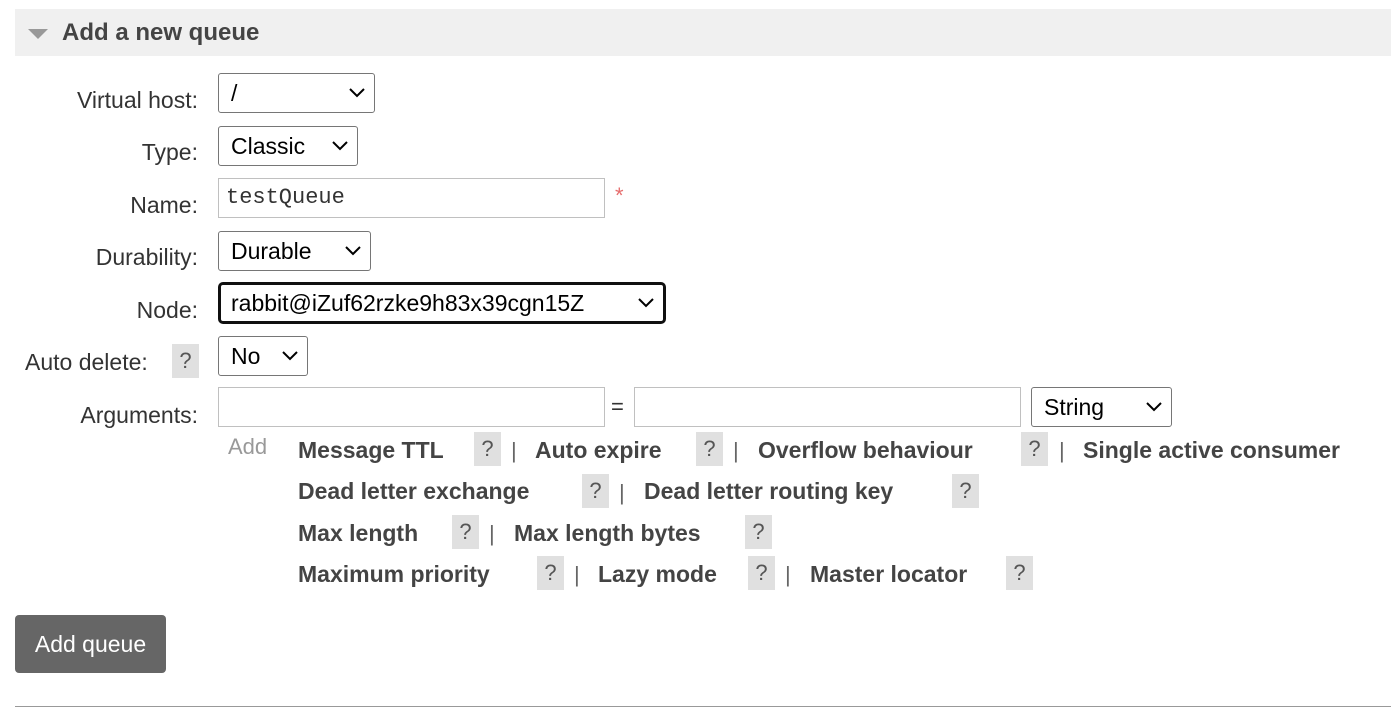 This screenshot has height=708, width=1391. What do you see at coordinates (703, 706) in the screenshot?
I see `divider` at bounding box center [703, 706].